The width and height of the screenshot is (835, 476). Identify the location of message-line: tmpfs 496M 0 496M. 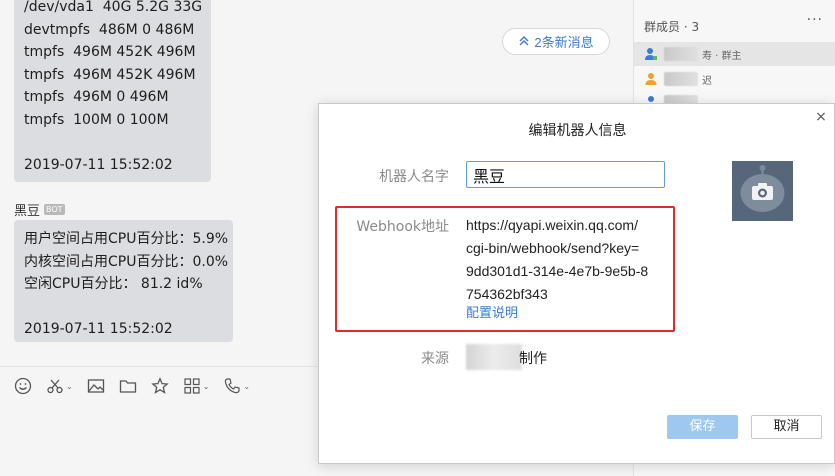
(96, 97).